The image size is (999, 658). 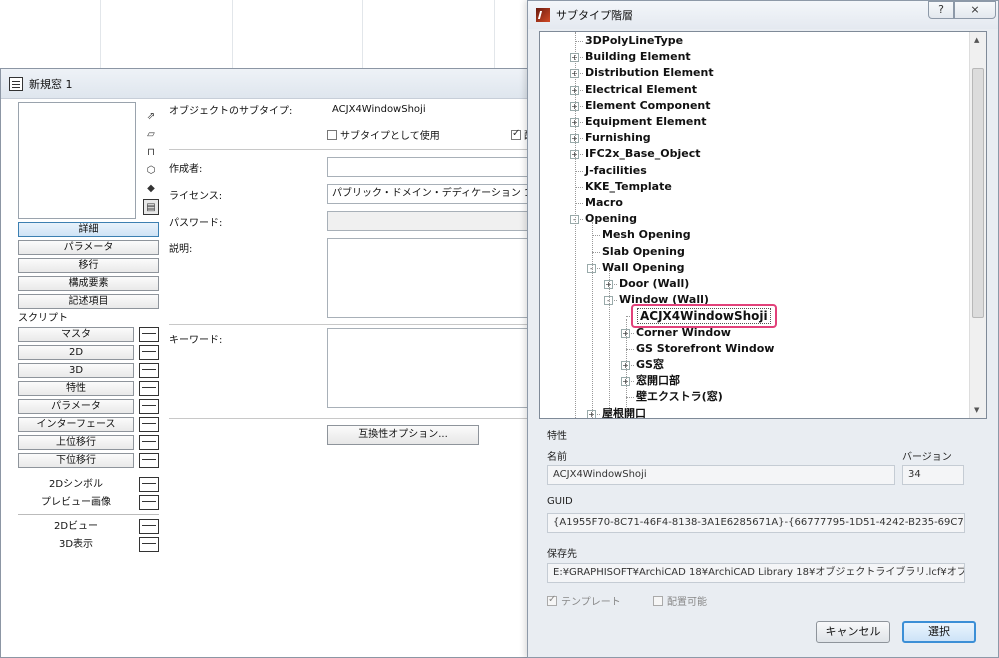 I want to click on preview-image-label: プレビュー画像, so click(x=76, y=502).